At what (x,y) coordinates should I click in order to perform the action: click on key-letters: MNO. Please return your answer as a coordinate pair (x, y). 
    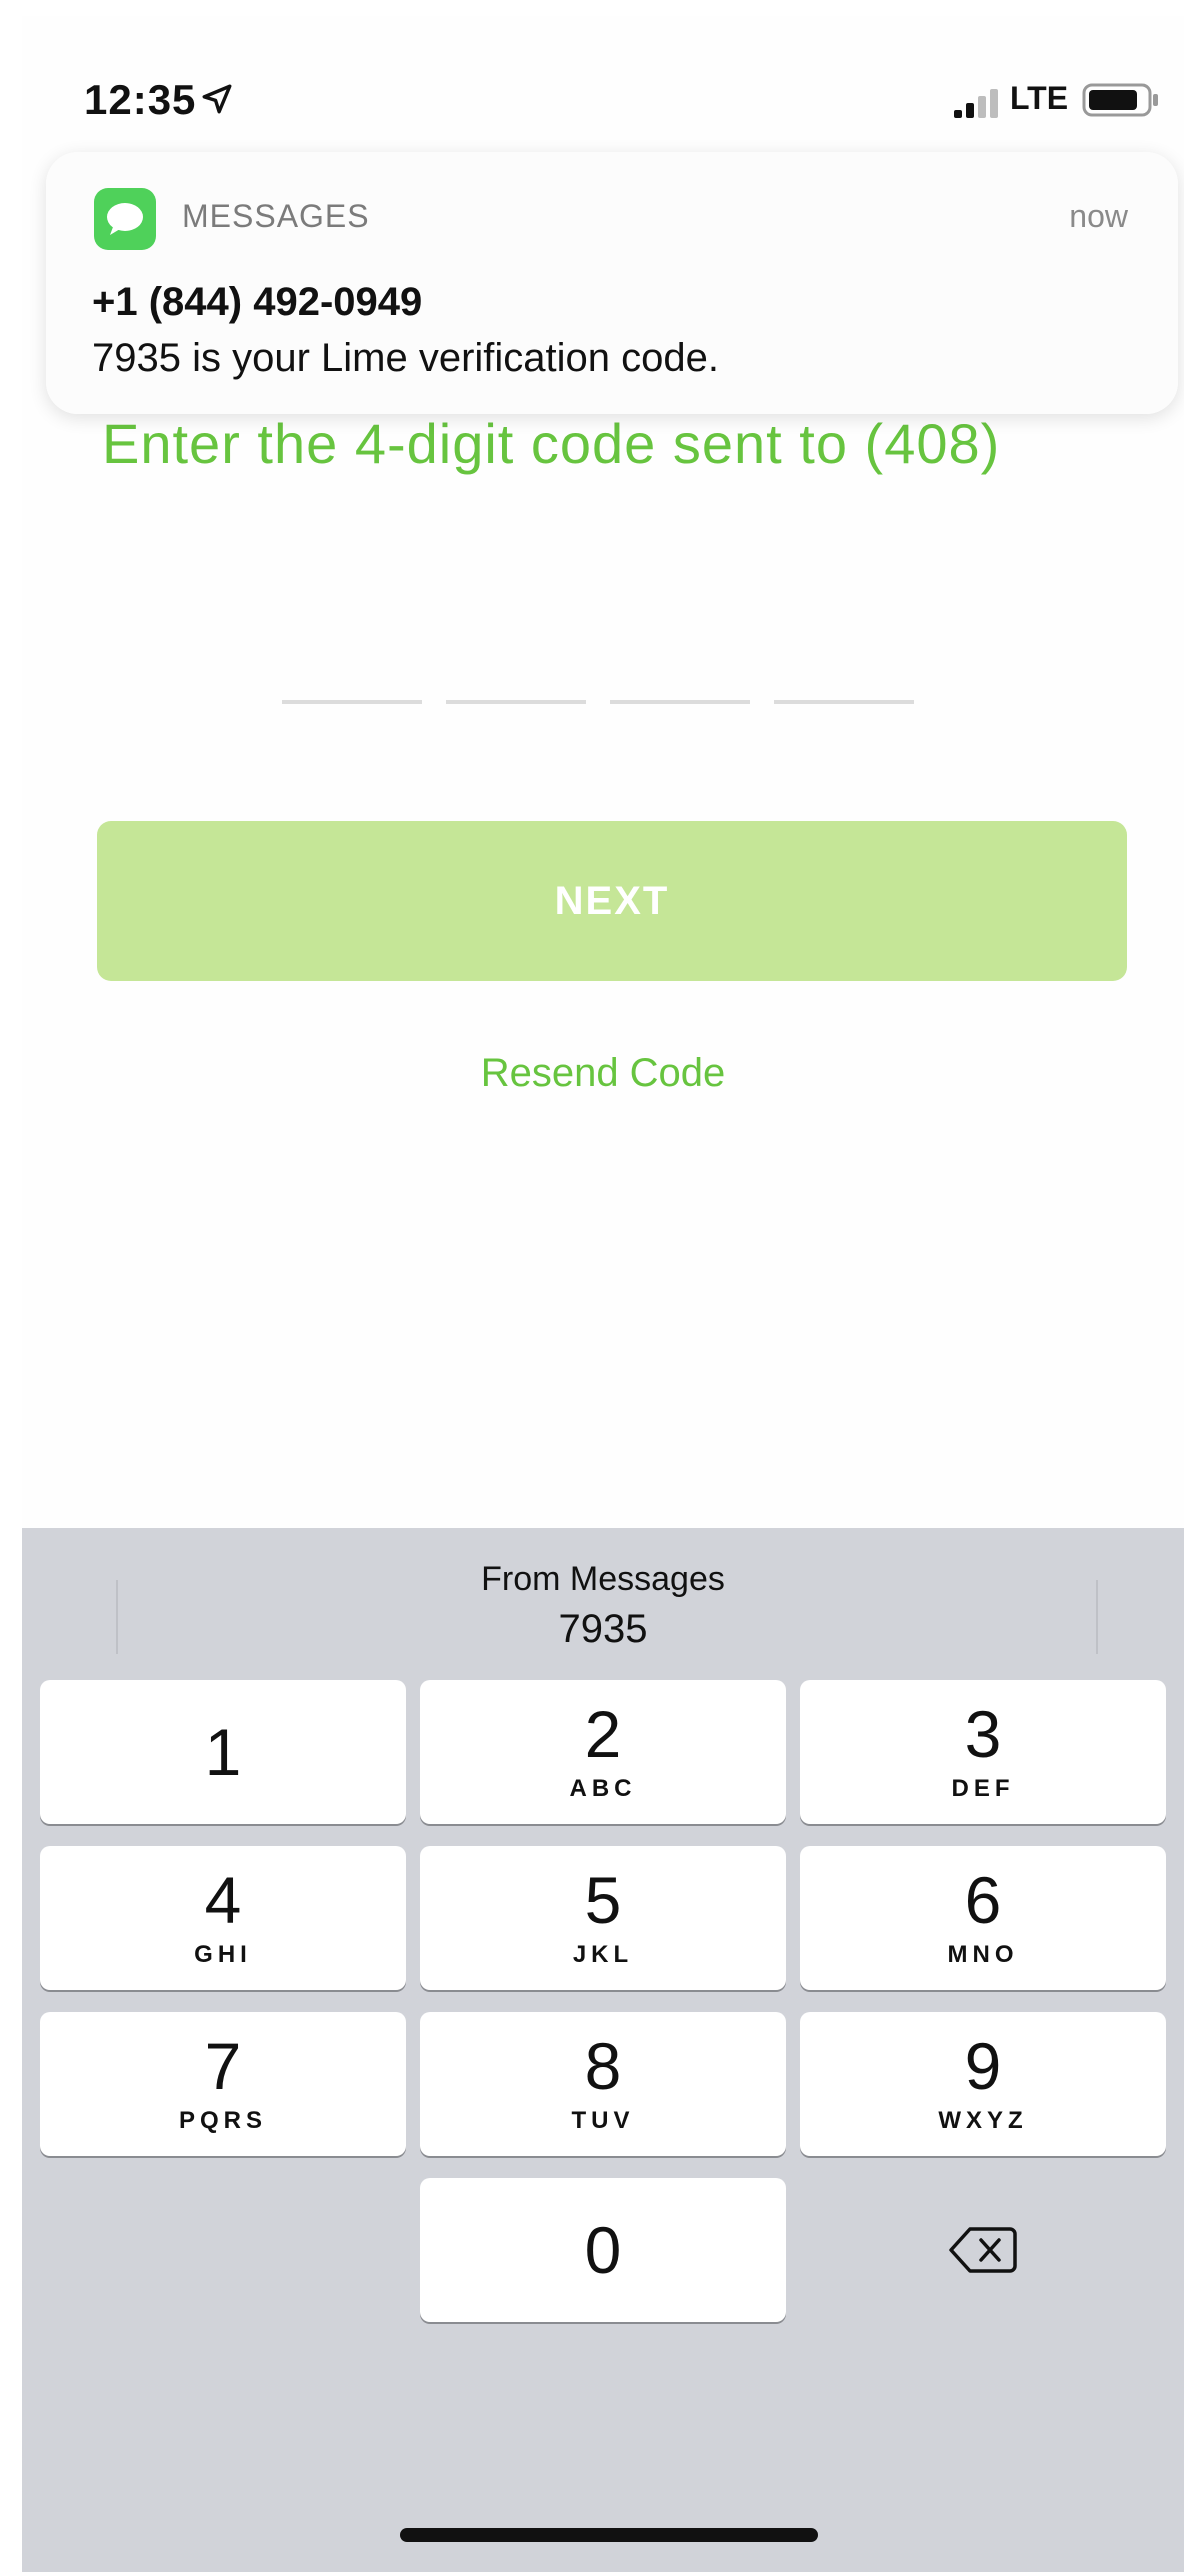
    Looking at the image, I should click on (983, 1954).